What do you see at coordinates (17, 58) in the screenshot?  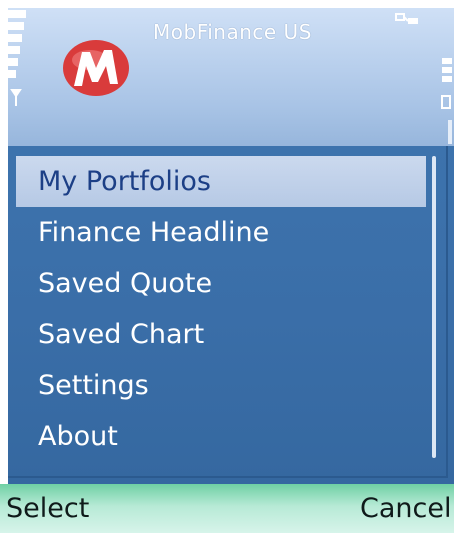 I see `signal-strength-icon` at bounding box center [17, 58].